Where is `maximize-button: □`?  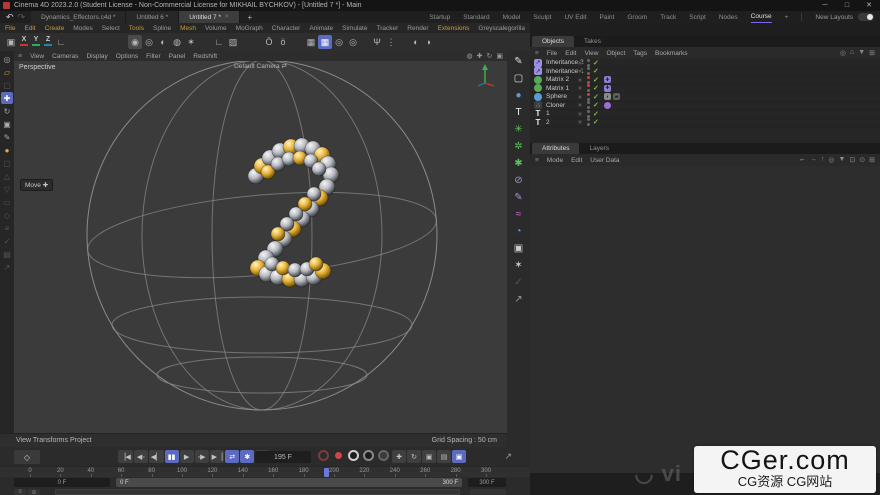 maximize-button: □ is located at coordinates (847, 5).